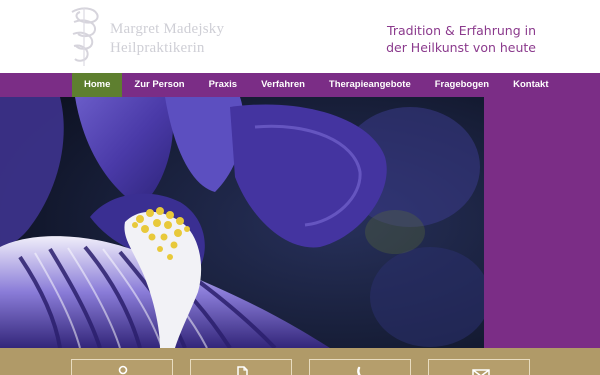  I want to click on tagline-line-2: der Heilkunst von heute, so click(461, 47).